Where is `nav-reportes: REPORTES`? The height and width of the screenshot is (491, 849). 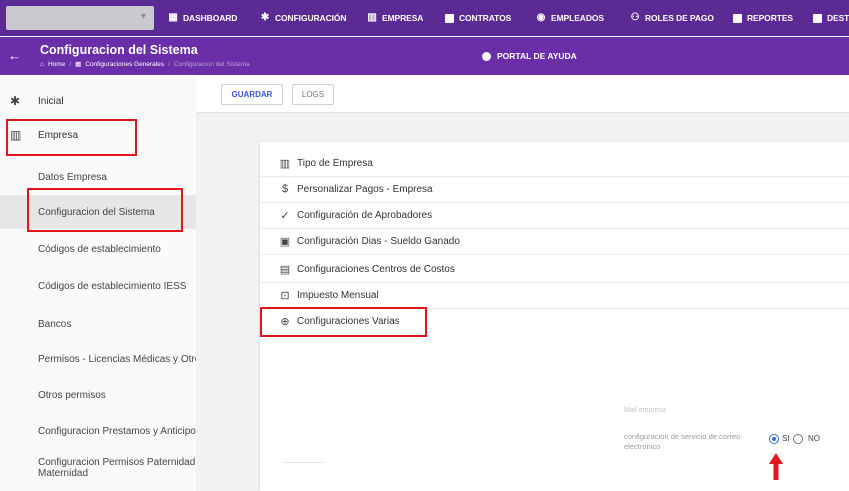
nav-reportes: REPORTES is located at coordinates (763, 18).